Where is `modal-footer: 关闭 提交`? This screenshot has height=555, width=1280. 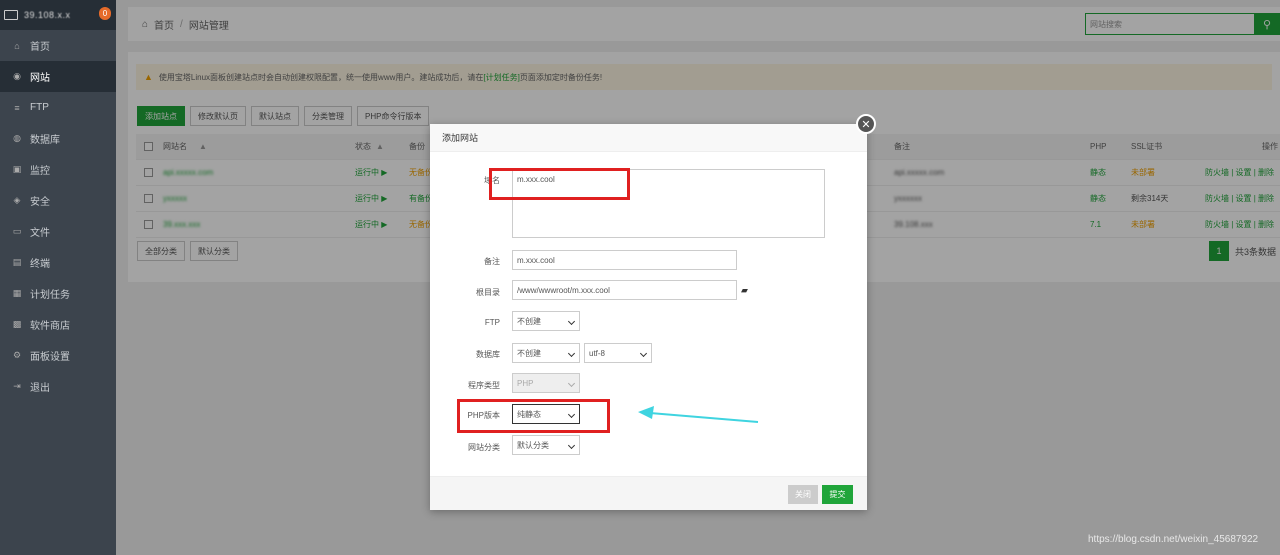 modal-footer: 关闭 提交 is located at coordinates (648, 493).